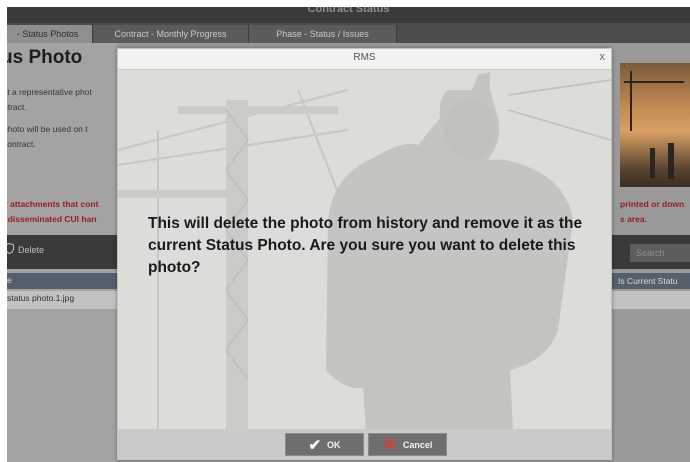 The width and height of the screenshot is (690, 462). I want to click on warning-text: y attachments that cont, so click(53, 204).